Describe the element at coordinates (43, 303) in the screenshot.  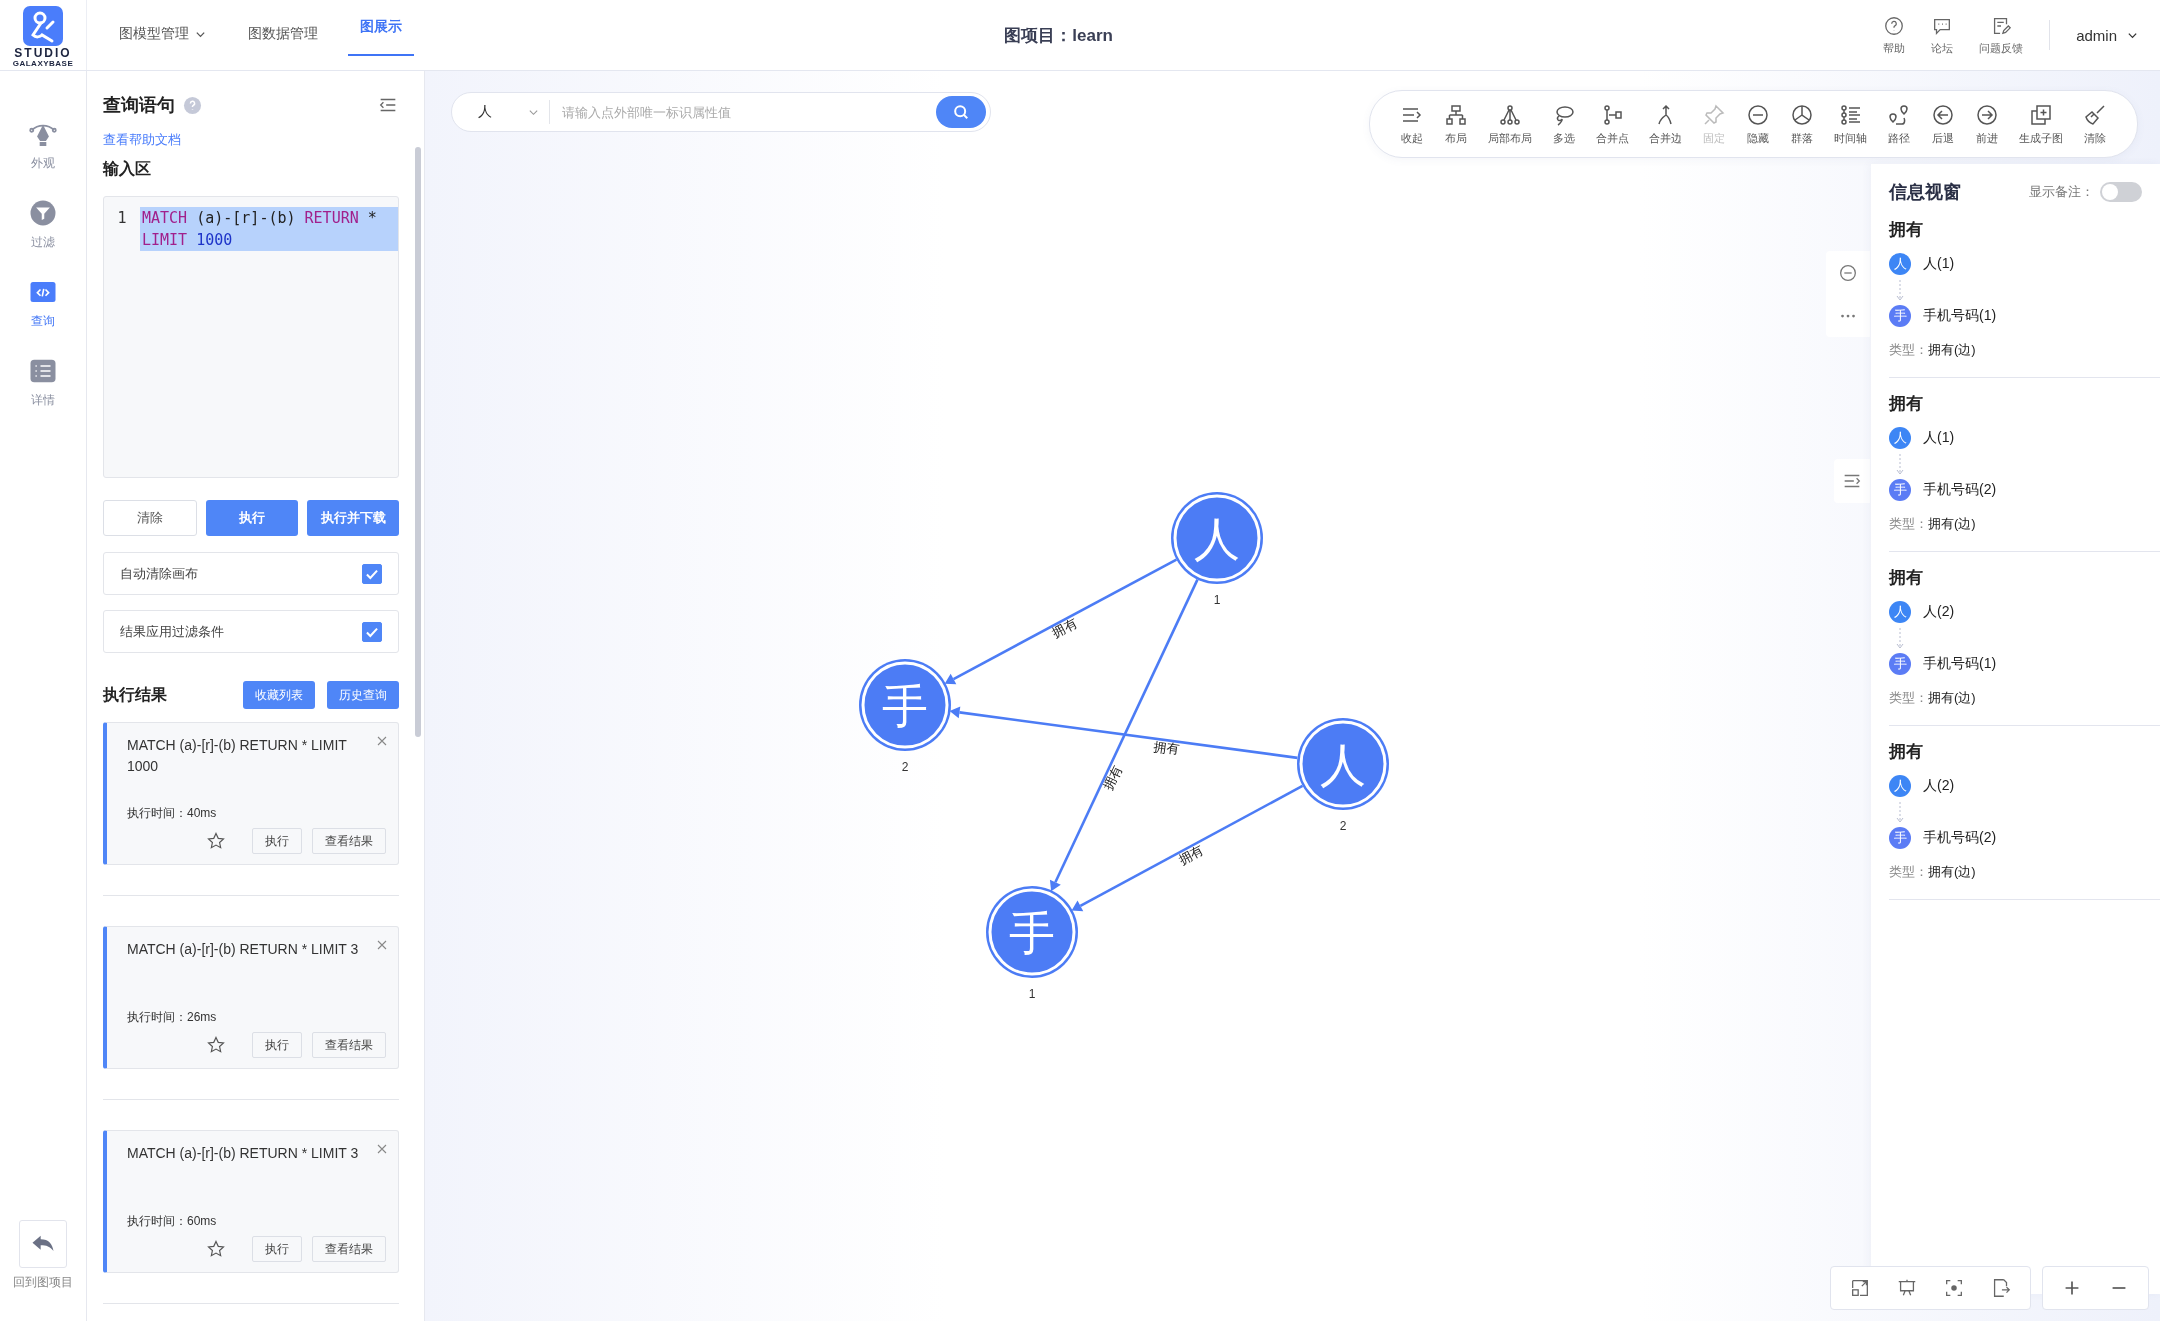
I see `rail-item: 查询` at that location.